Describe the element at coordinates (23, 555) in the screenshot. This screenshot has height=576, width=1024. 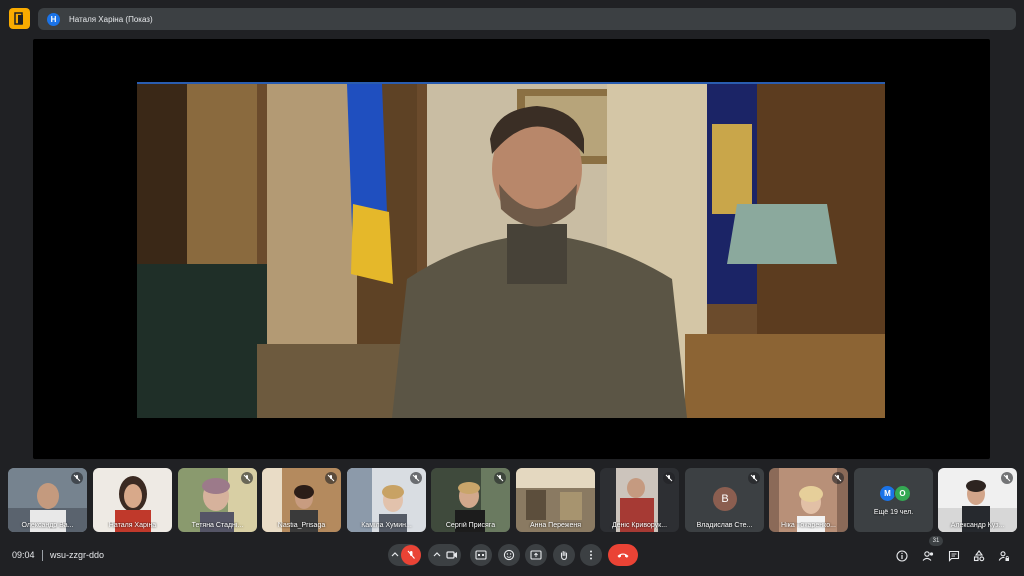
I see `meeting-time: 09:04` at that location.